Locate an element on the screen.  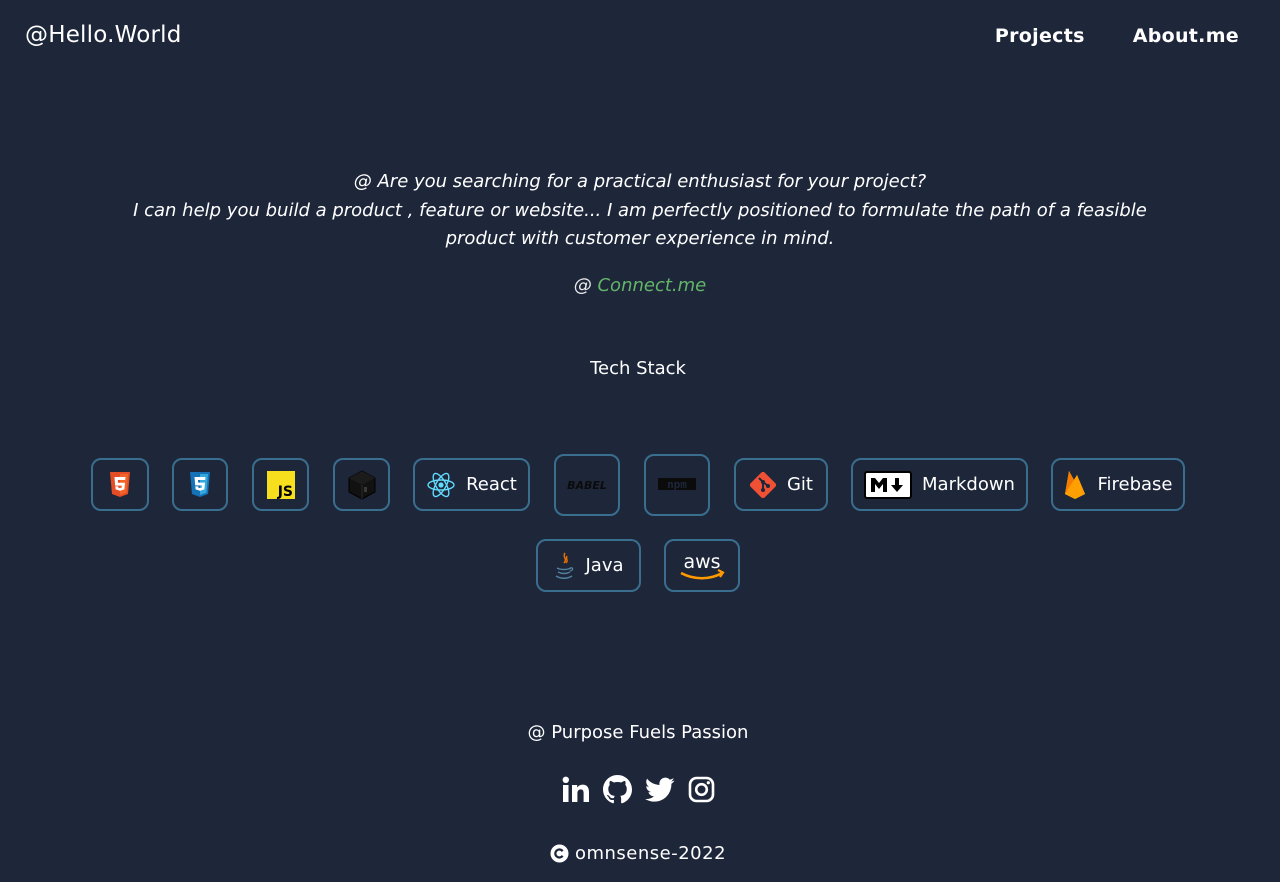
github-link is located at coordinates (617, 791).